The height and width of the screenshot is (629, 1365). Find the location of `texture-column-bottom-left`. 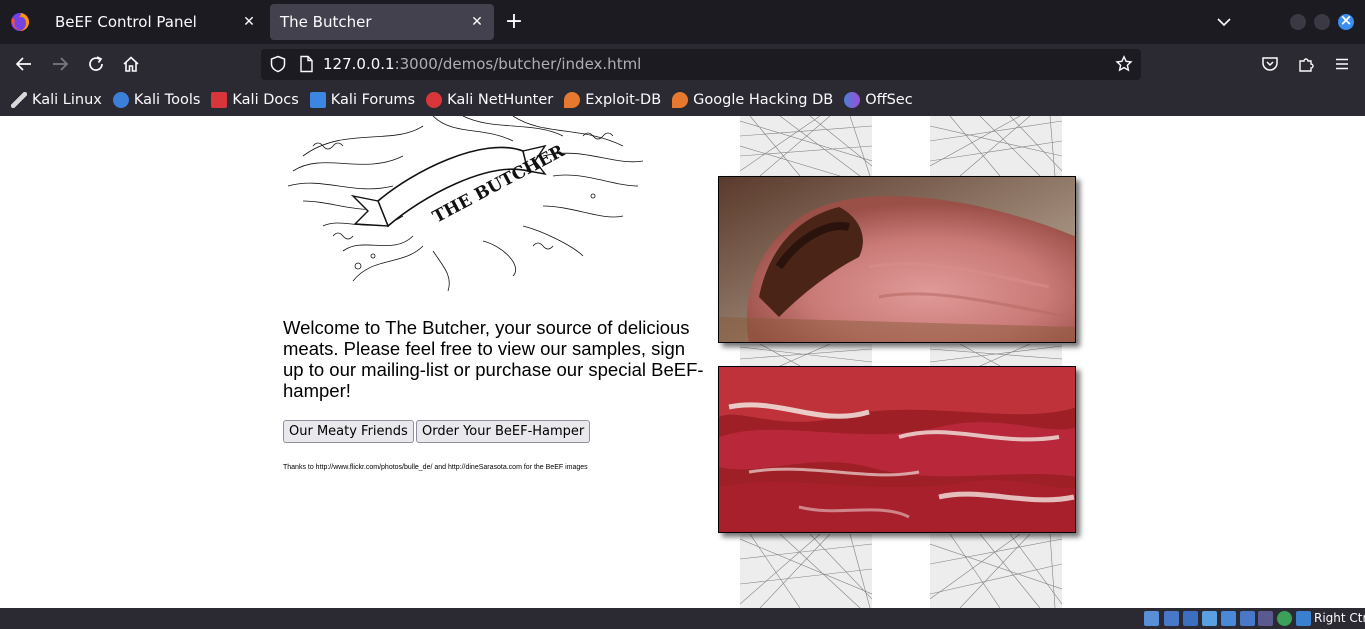

texture-column-bottom-left is located at coordinates (806, 571).